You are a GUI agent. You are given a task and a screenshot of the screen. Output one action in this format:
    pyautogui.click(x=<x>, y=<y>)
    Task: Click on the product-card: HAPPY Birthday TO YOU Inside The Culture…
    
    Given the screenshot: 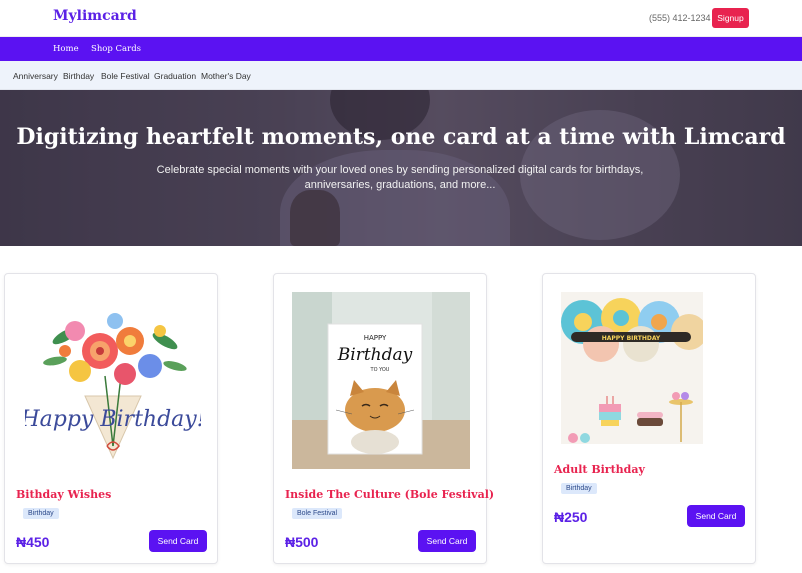 What is the action you would take?
    pyautogui.click(x=383, y=418)
    